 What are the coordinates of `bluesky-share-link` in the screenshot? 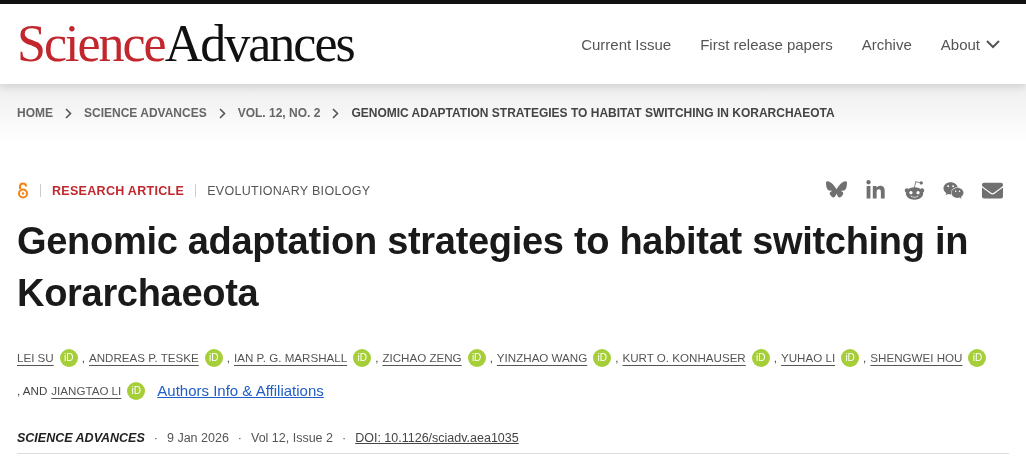 It's located at (836, 190).